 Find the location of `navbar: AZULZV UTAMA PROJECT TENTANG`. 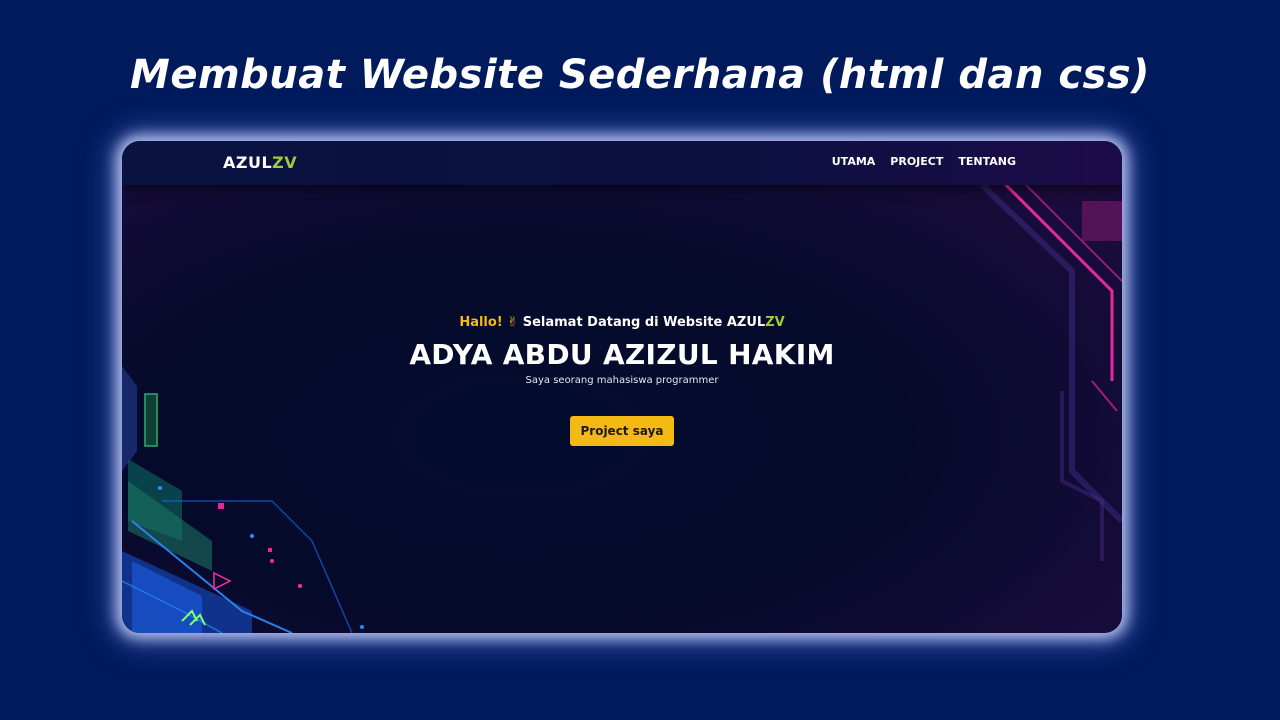

navbar: AZULZV UTAMA PROJECT TENTANG is located at coordinates (622, 163).